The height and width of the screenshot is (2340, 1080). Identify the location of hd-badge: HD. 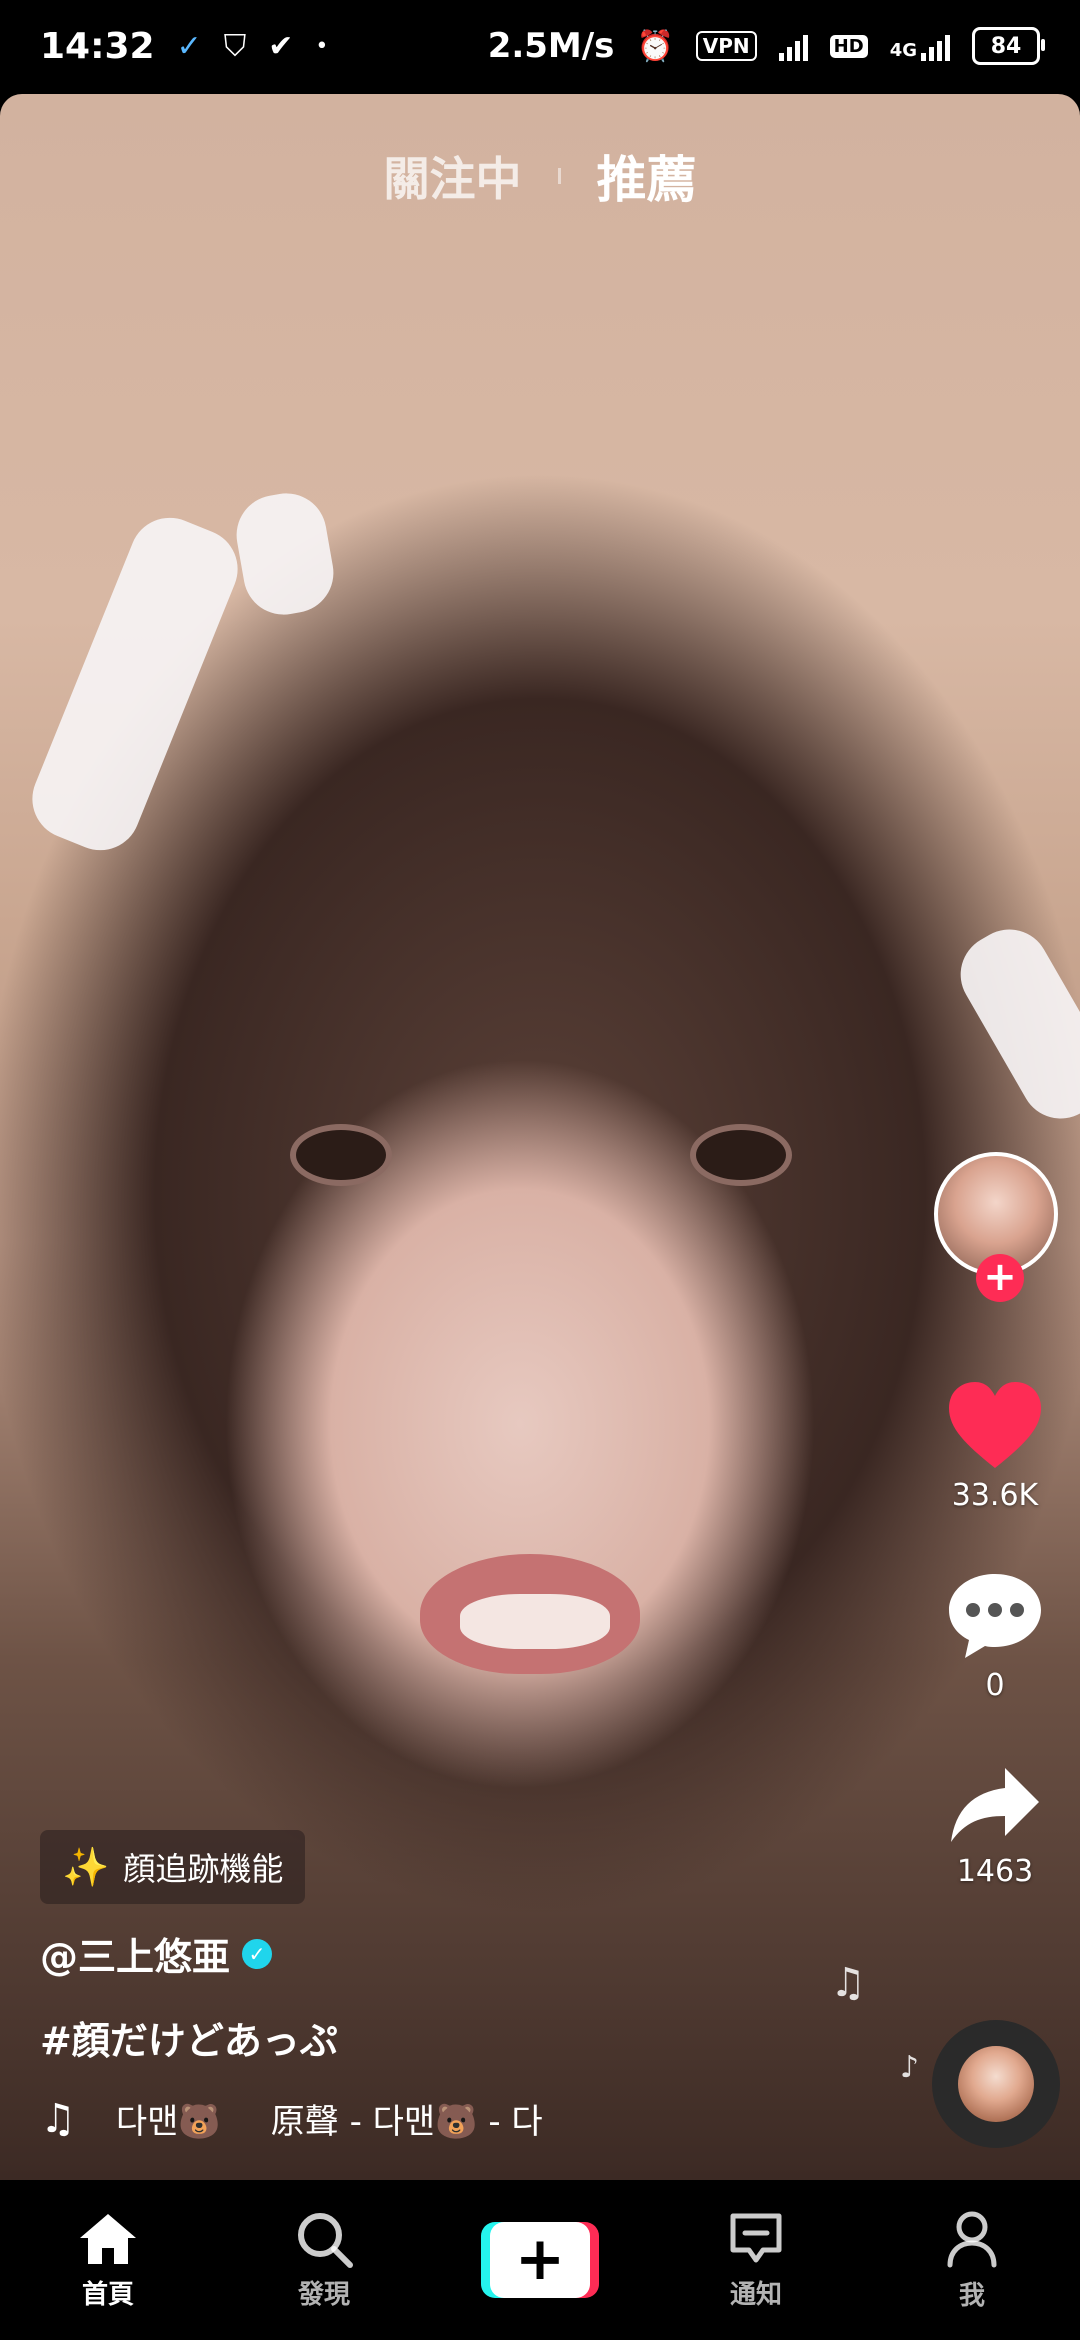
(848, 46).